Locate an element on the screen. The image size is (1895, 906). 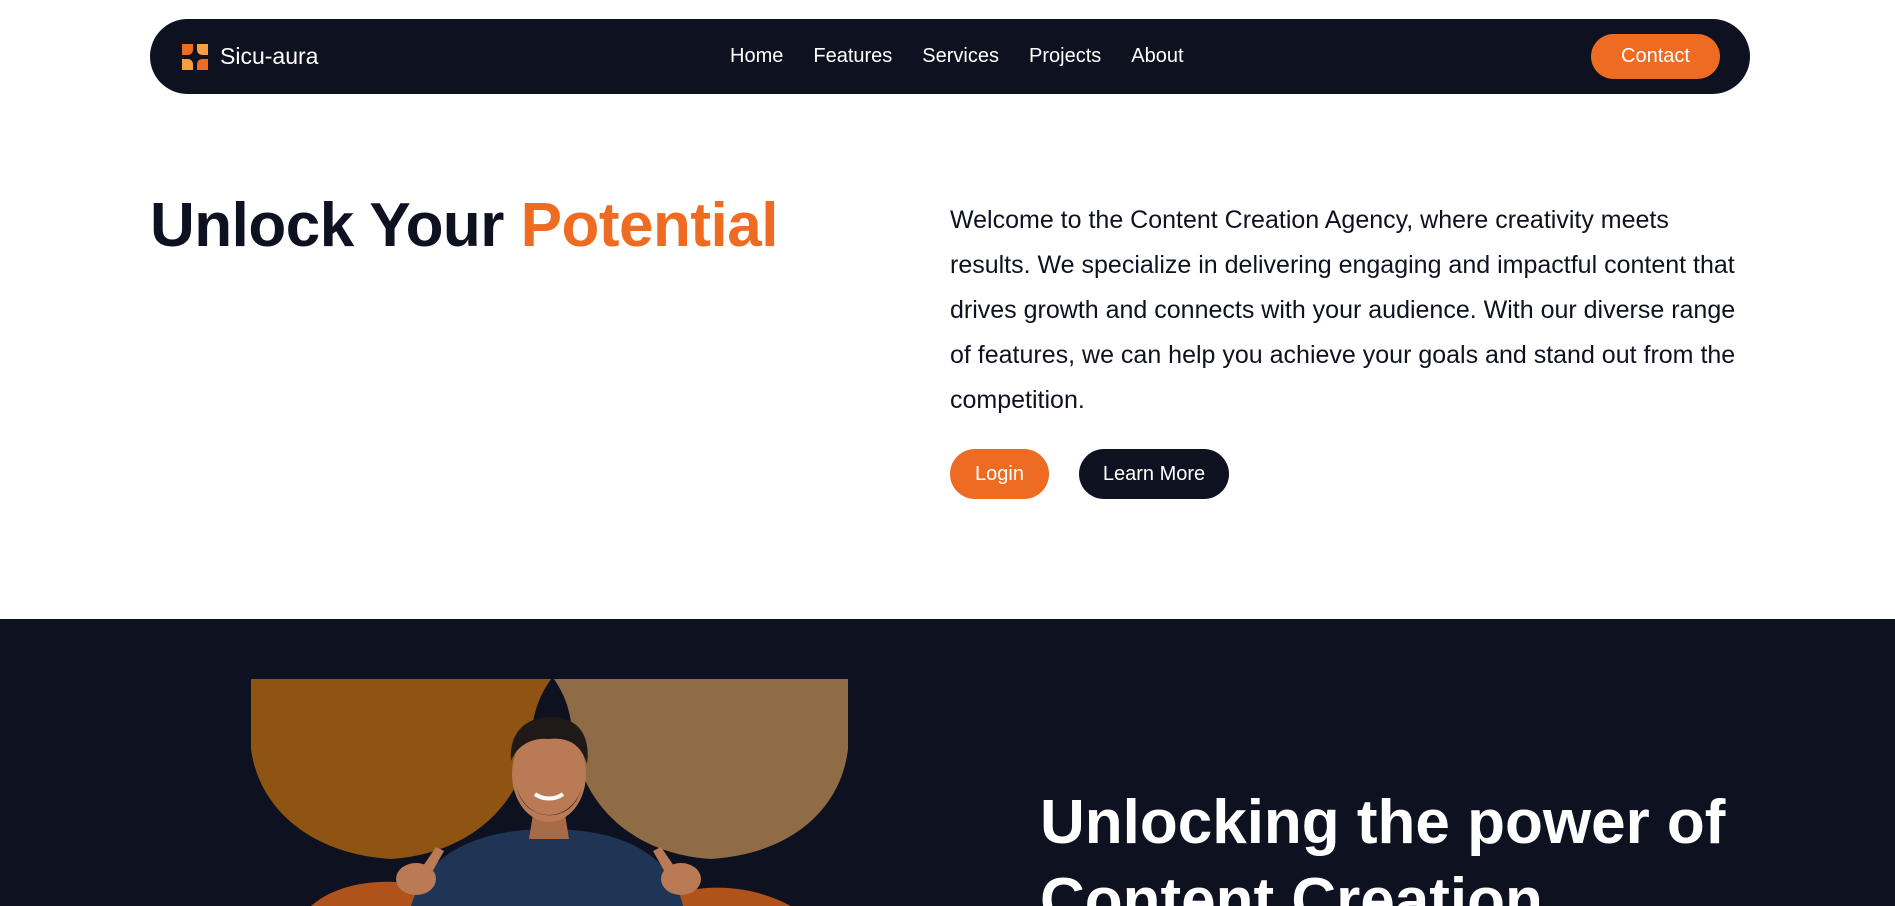
brand-name: Sicu-aura is located at coordinates (269, 56).